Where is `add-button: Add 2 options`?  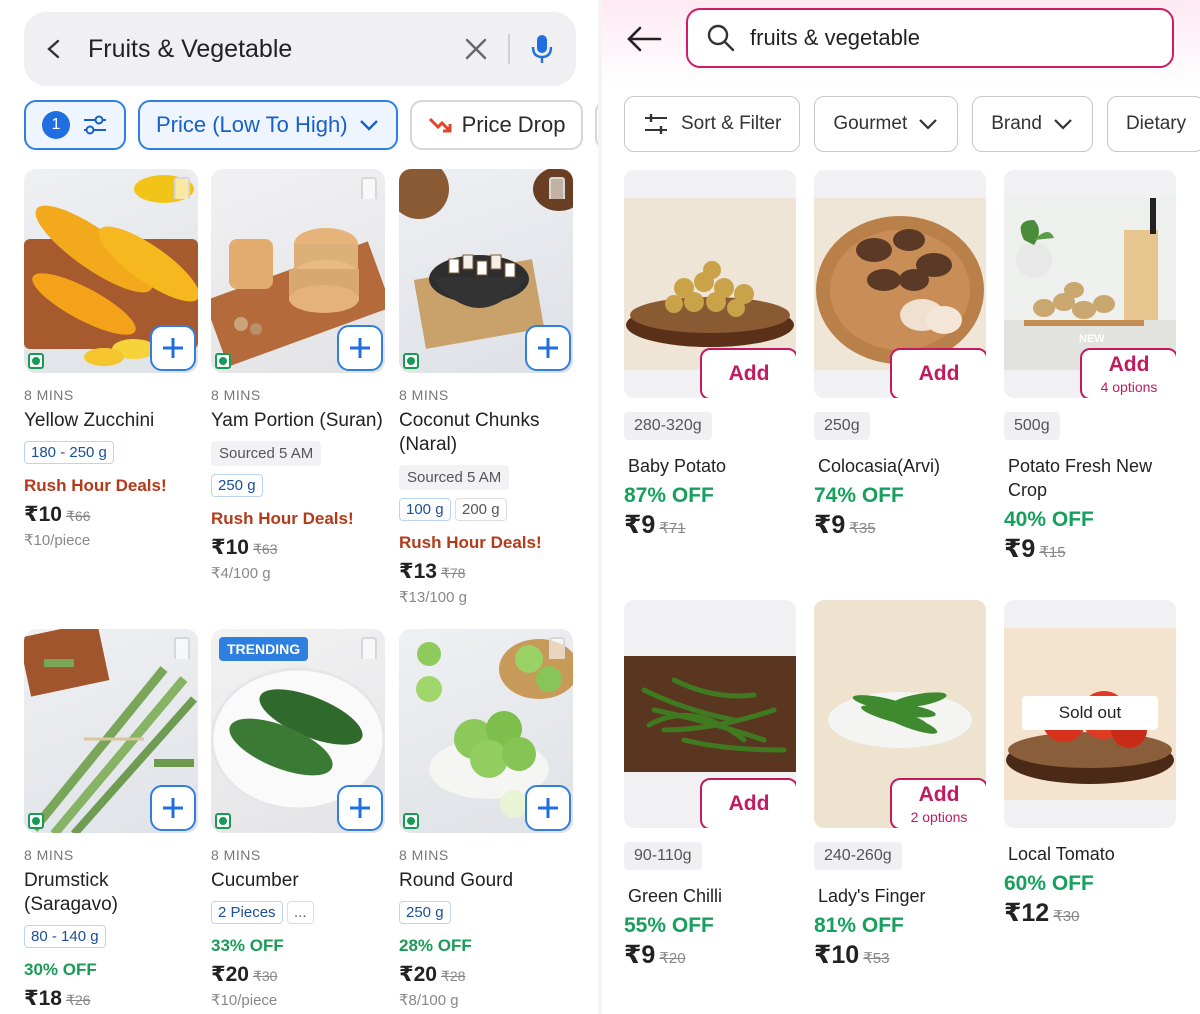
add-button: Add 2 options is located at coordinates (938, 803).